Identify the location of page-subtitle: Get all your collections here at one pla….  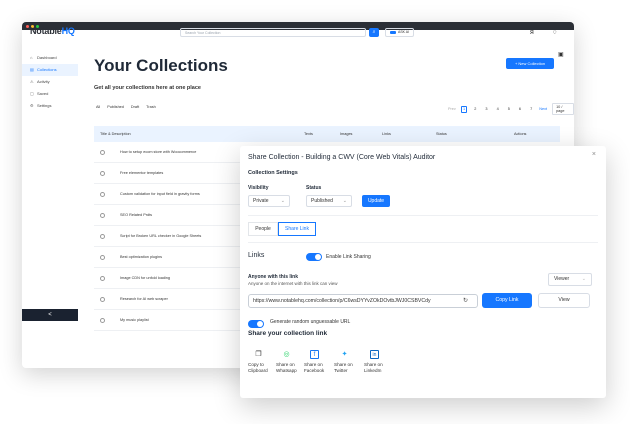
(147, 88).